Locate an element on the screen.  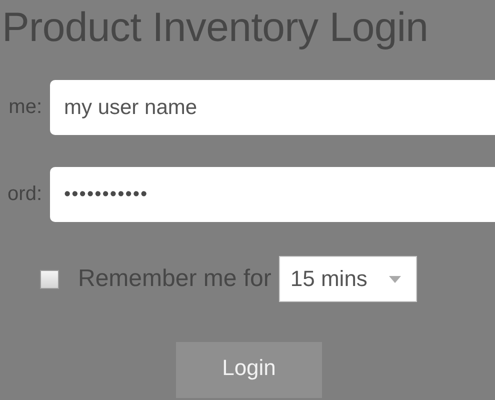
caret-icon is located at coordinates (395, 279).